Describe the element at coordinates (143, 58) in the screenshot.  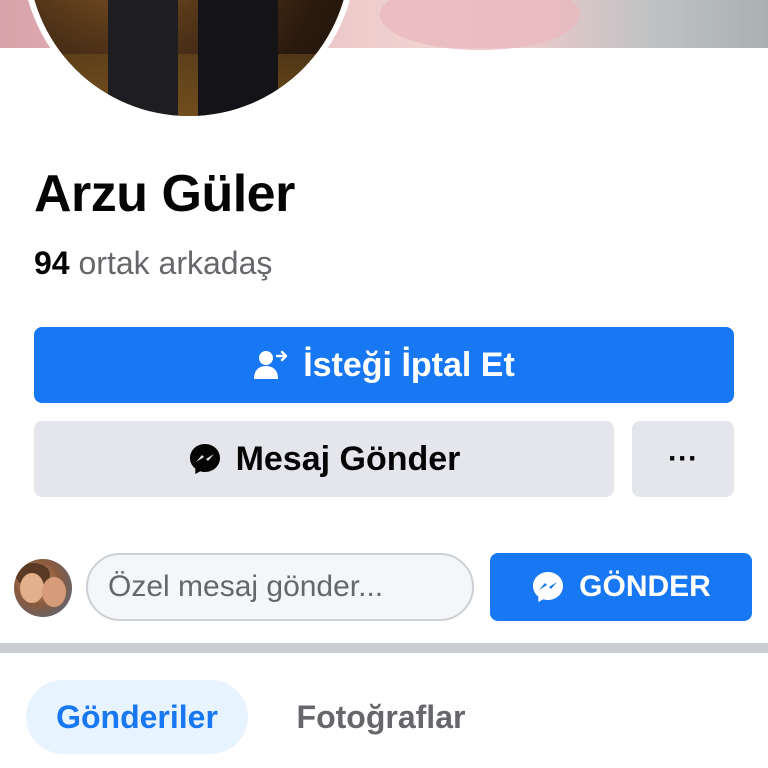
I see `photo-figure-left` at that location.